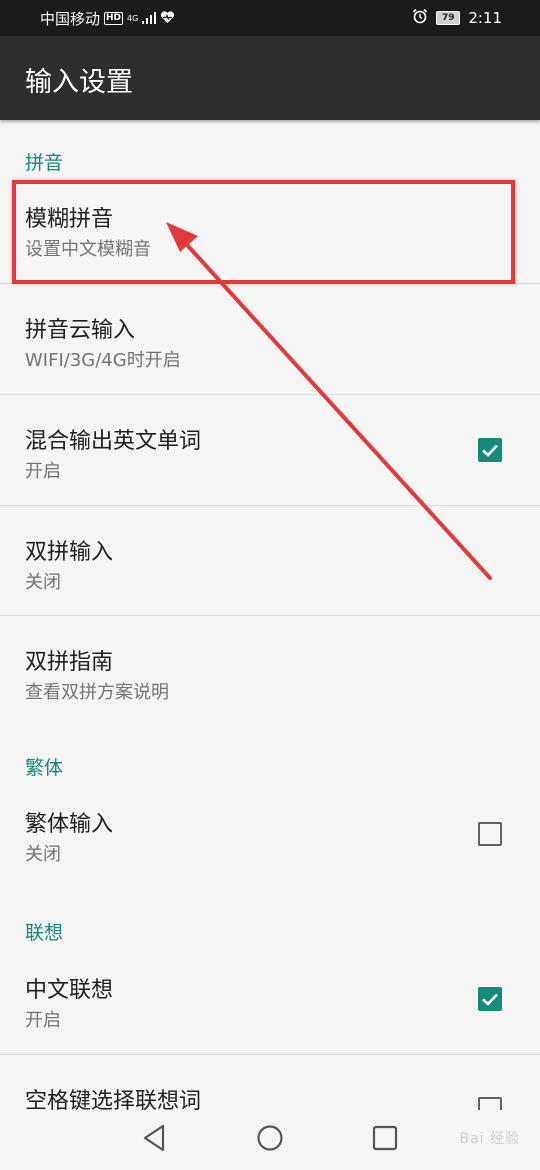 The image size is (540, 1170). Describe the element at coordinates (489, 1139) in the screenshot. I see `watermark-label: Bai 经验` at that location.